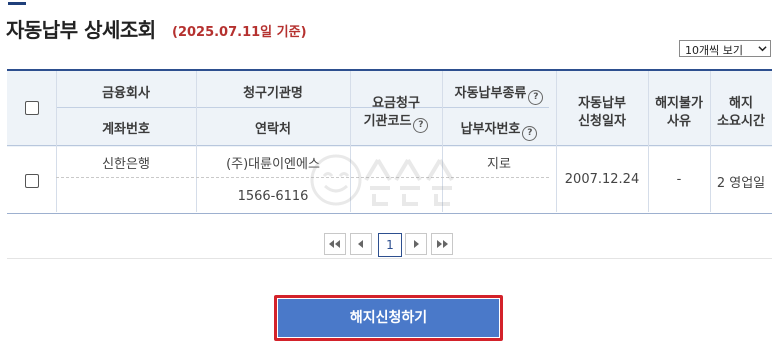 The image size is (783, 348). Describe the element at coordinates (387, 121) in the screenshot. I see `header-org-code-label: 기관코드` at that location.